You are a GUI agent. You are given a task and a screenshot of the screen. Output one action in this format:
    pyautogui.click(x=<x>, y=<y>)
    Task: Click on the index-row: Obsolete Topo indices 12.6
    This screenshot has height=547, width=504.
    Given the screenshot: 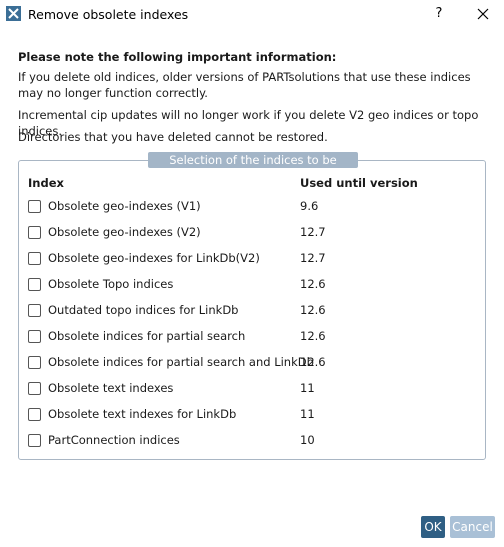 What is the action you would take?
    pyautogui.click(x=253, y=285)
    